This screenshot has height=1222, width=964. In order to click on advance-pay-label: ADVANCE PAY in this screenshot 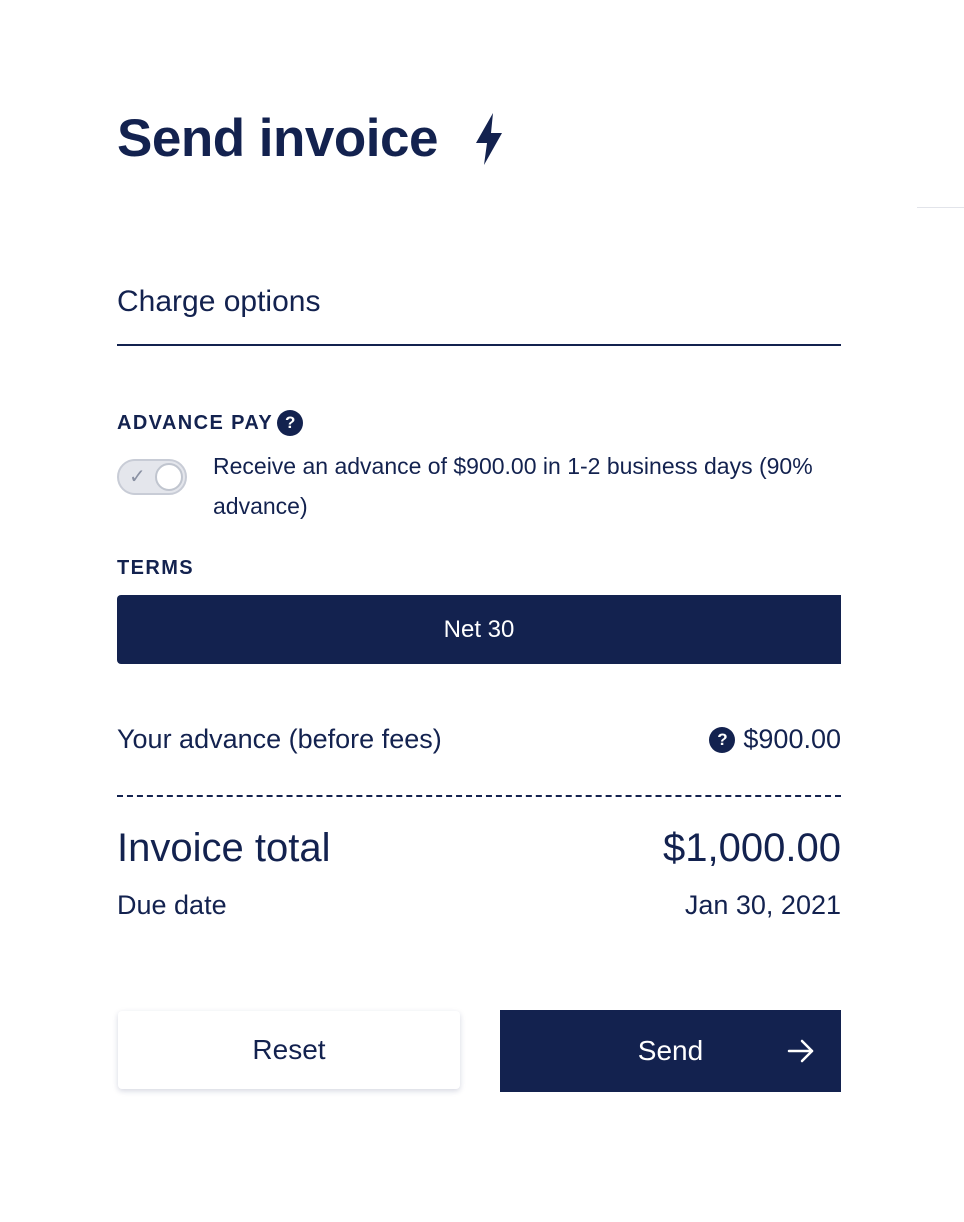, I will do `click(195, 422)`.